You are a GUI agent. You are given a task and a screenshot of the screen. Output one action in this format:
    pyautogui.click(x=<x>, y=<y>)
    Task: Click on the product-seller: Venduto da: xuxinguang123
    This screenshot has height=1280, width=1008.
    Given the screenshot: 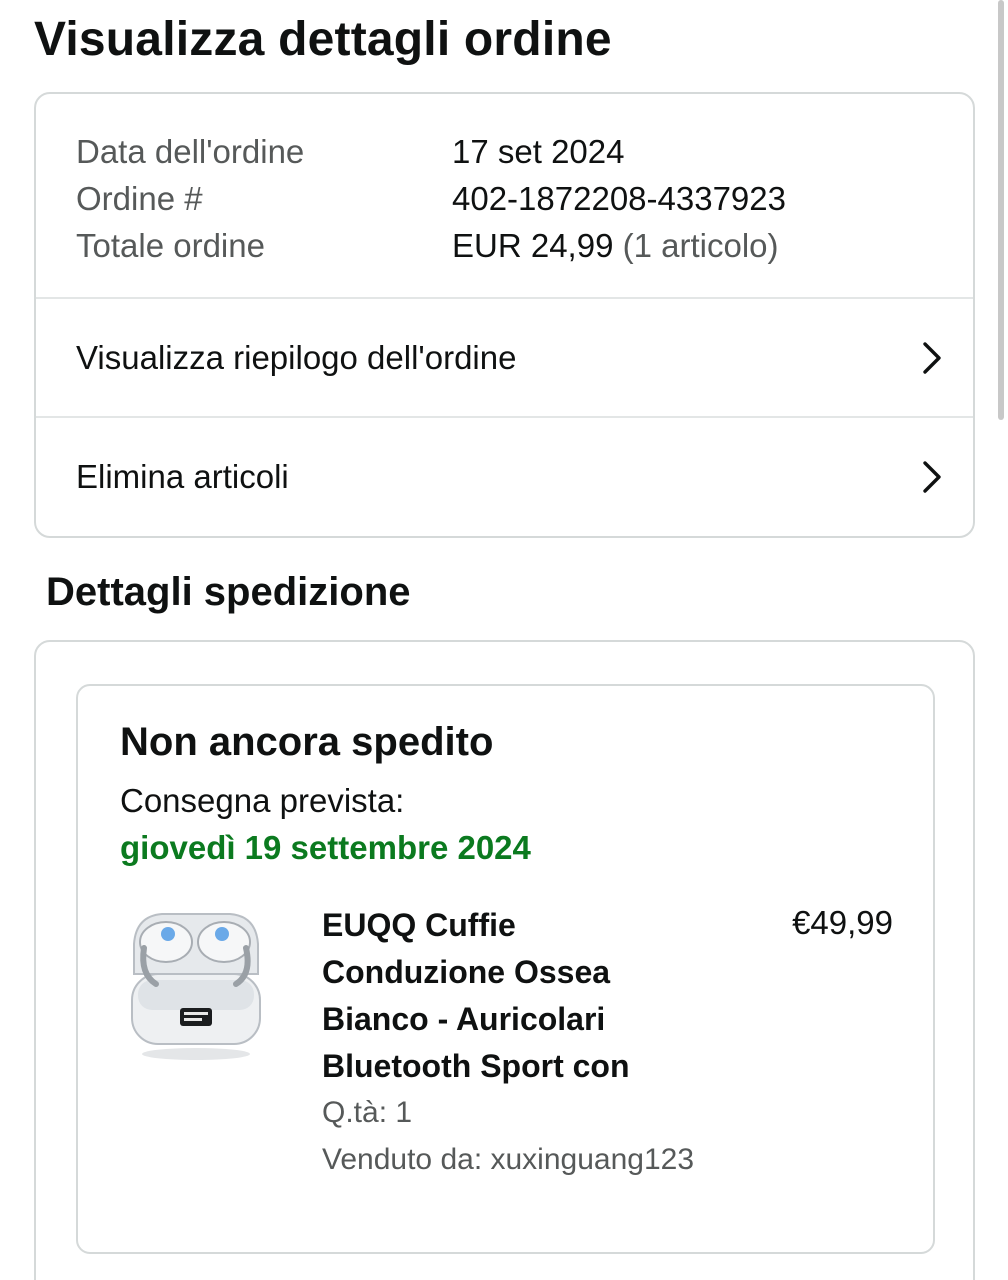 What is the action you would take?
    pyautogui.click(x=508, y=1159)
    